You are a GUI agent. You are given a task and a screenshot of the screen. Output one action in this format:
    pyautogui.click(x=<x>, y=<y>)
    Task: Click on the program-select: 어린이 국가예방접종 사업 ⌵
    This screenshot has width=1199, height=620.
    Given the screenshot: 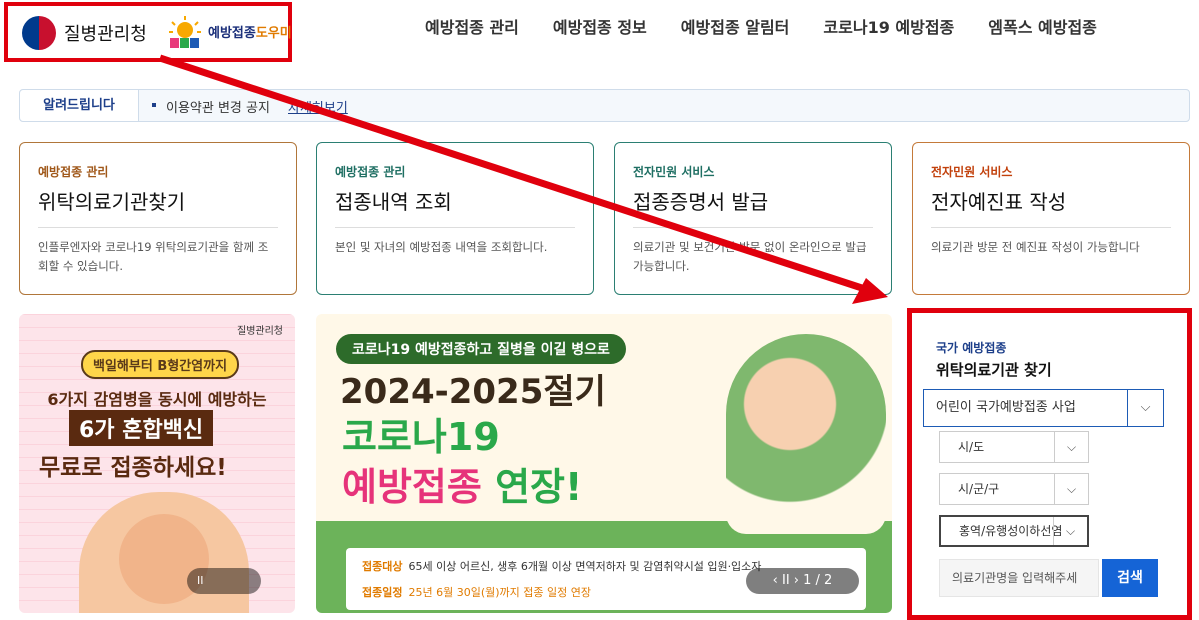 What is the action you would take?
    pyautogui.click(x=1043, y=408)
    